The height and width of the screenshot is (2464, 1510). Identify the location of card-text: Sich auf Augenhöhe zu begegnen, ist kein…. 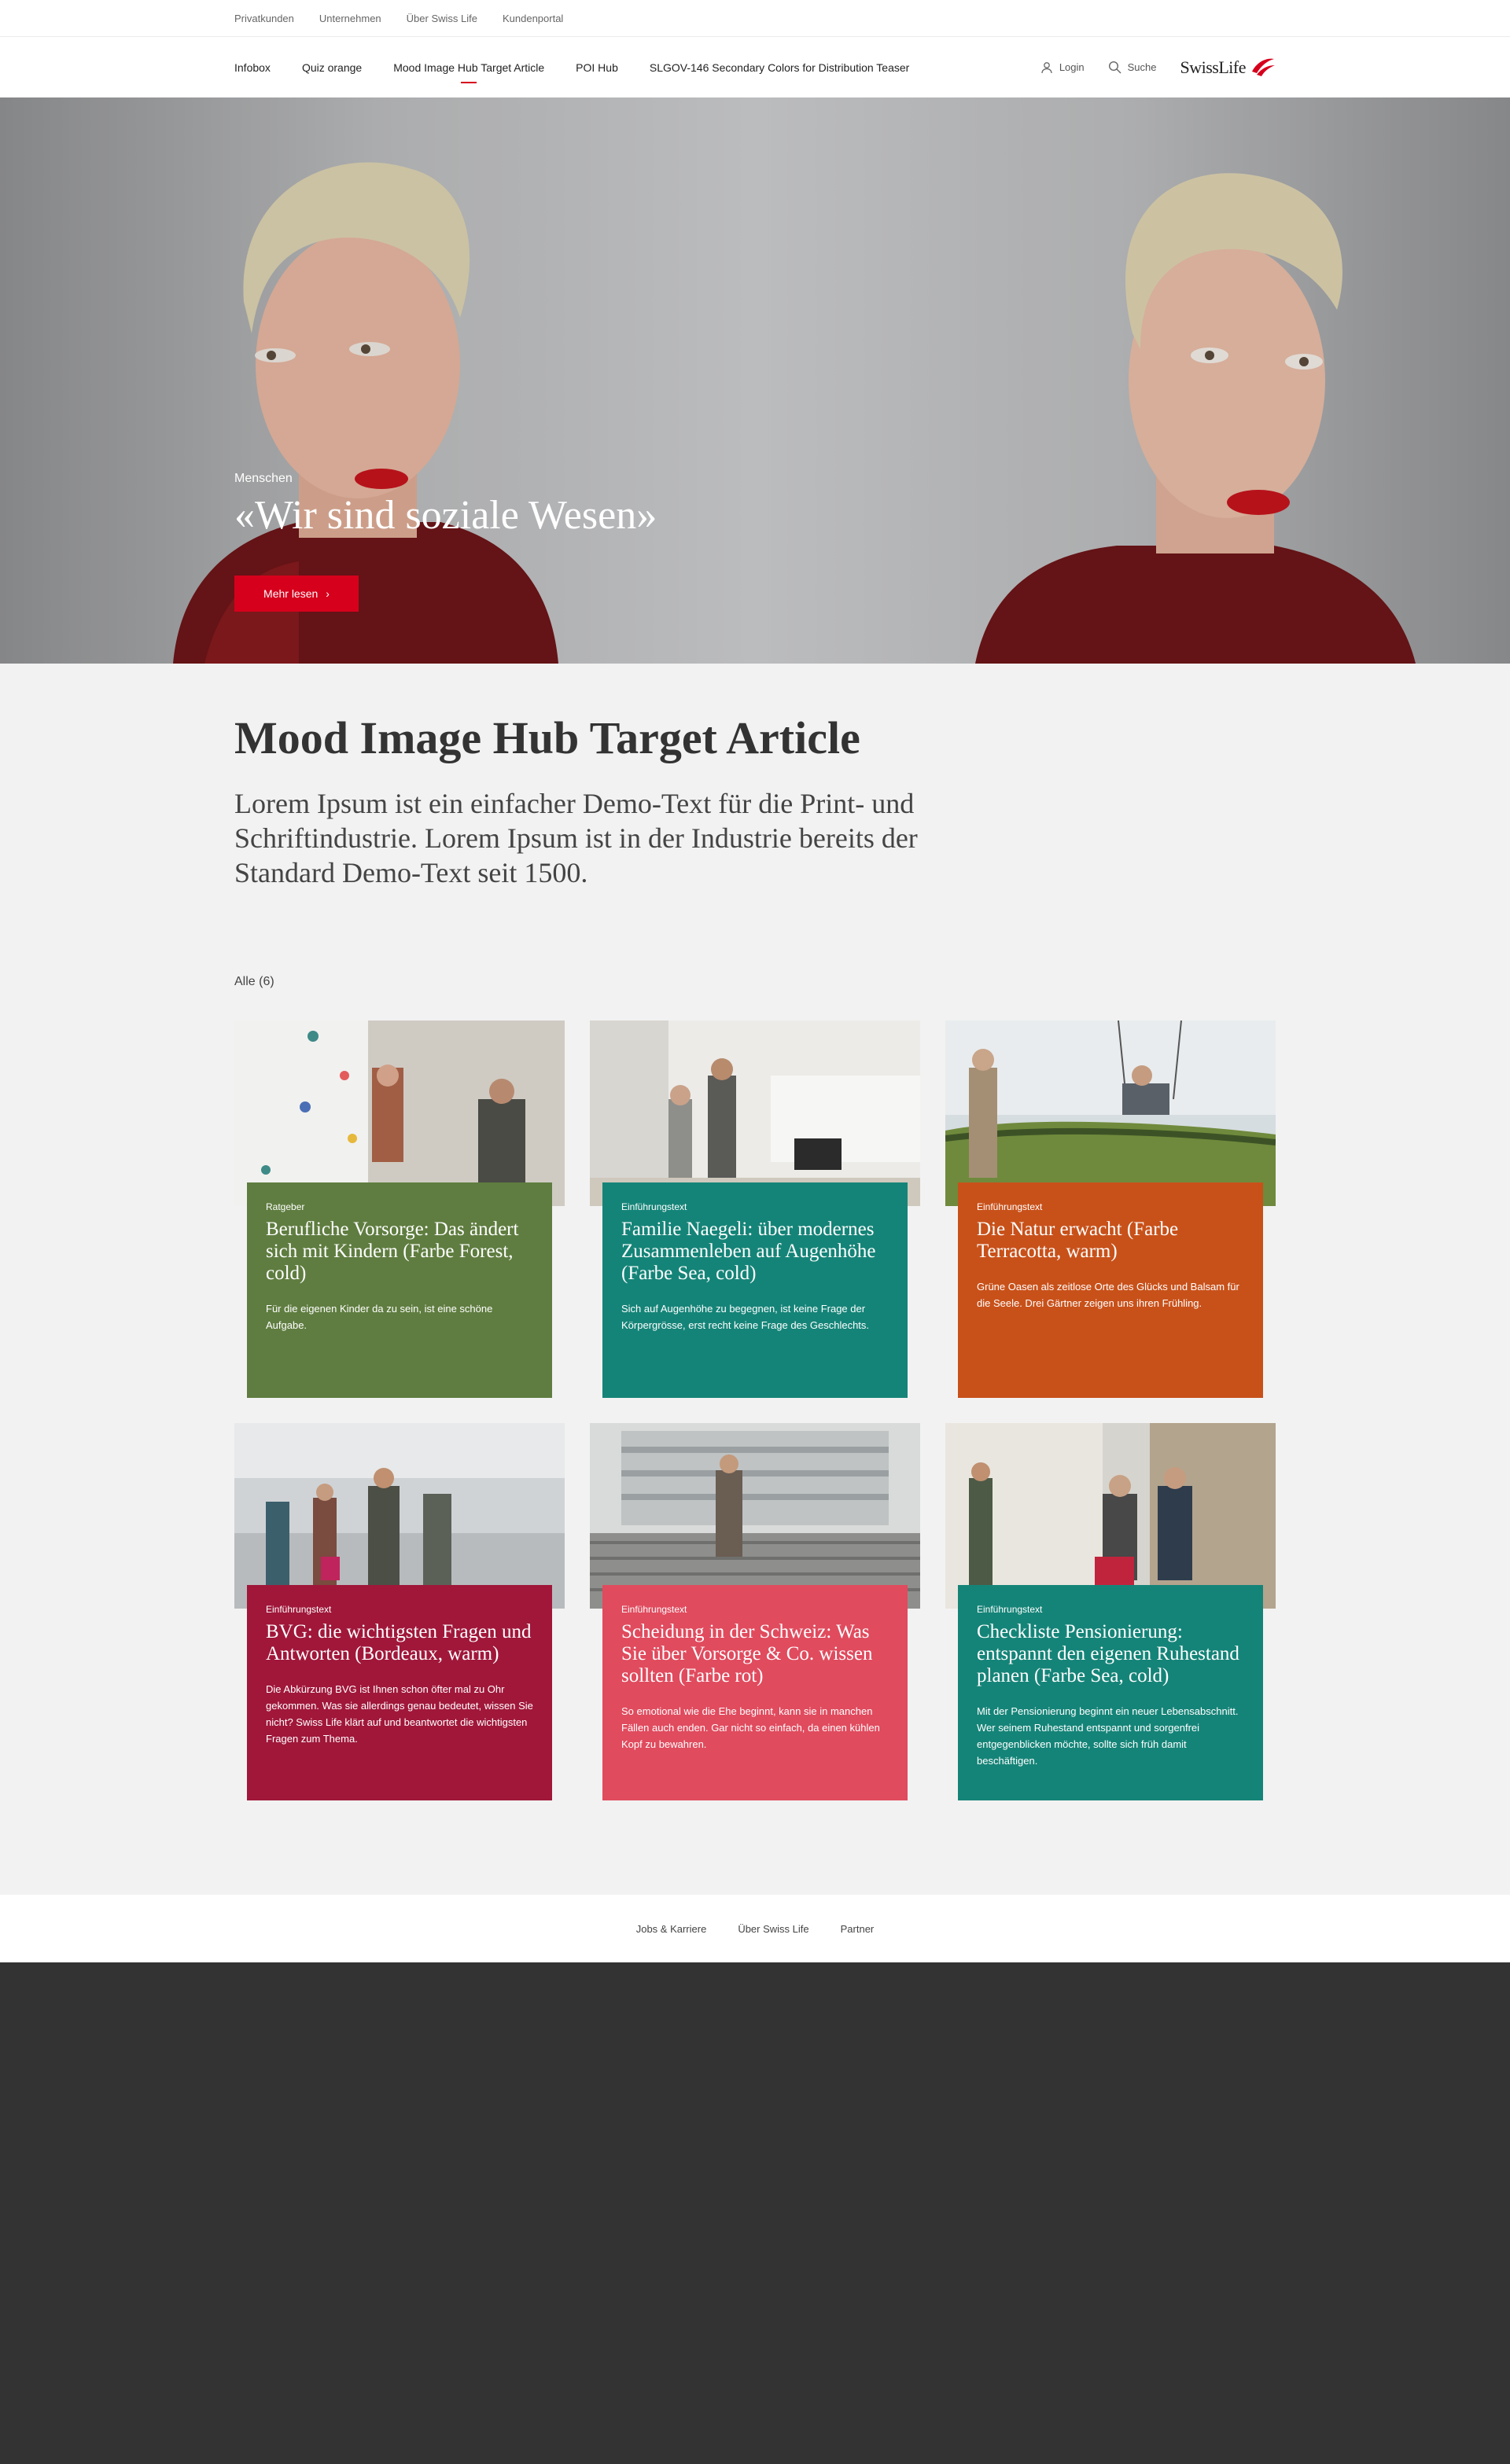
(745, 1317).